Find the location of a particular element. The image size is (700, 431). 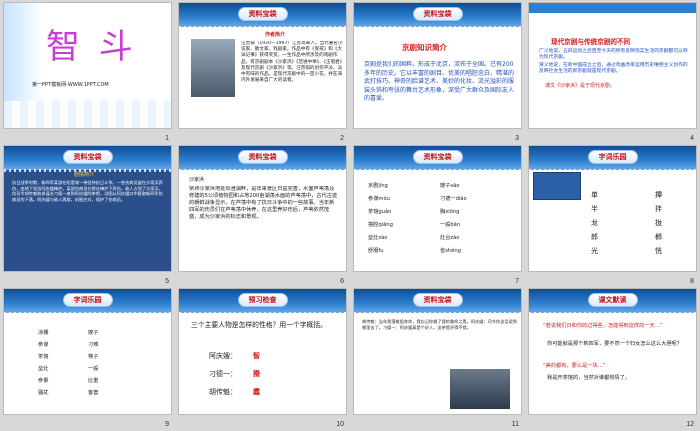

slide-number: 11 is located at coordinates (515, 424).